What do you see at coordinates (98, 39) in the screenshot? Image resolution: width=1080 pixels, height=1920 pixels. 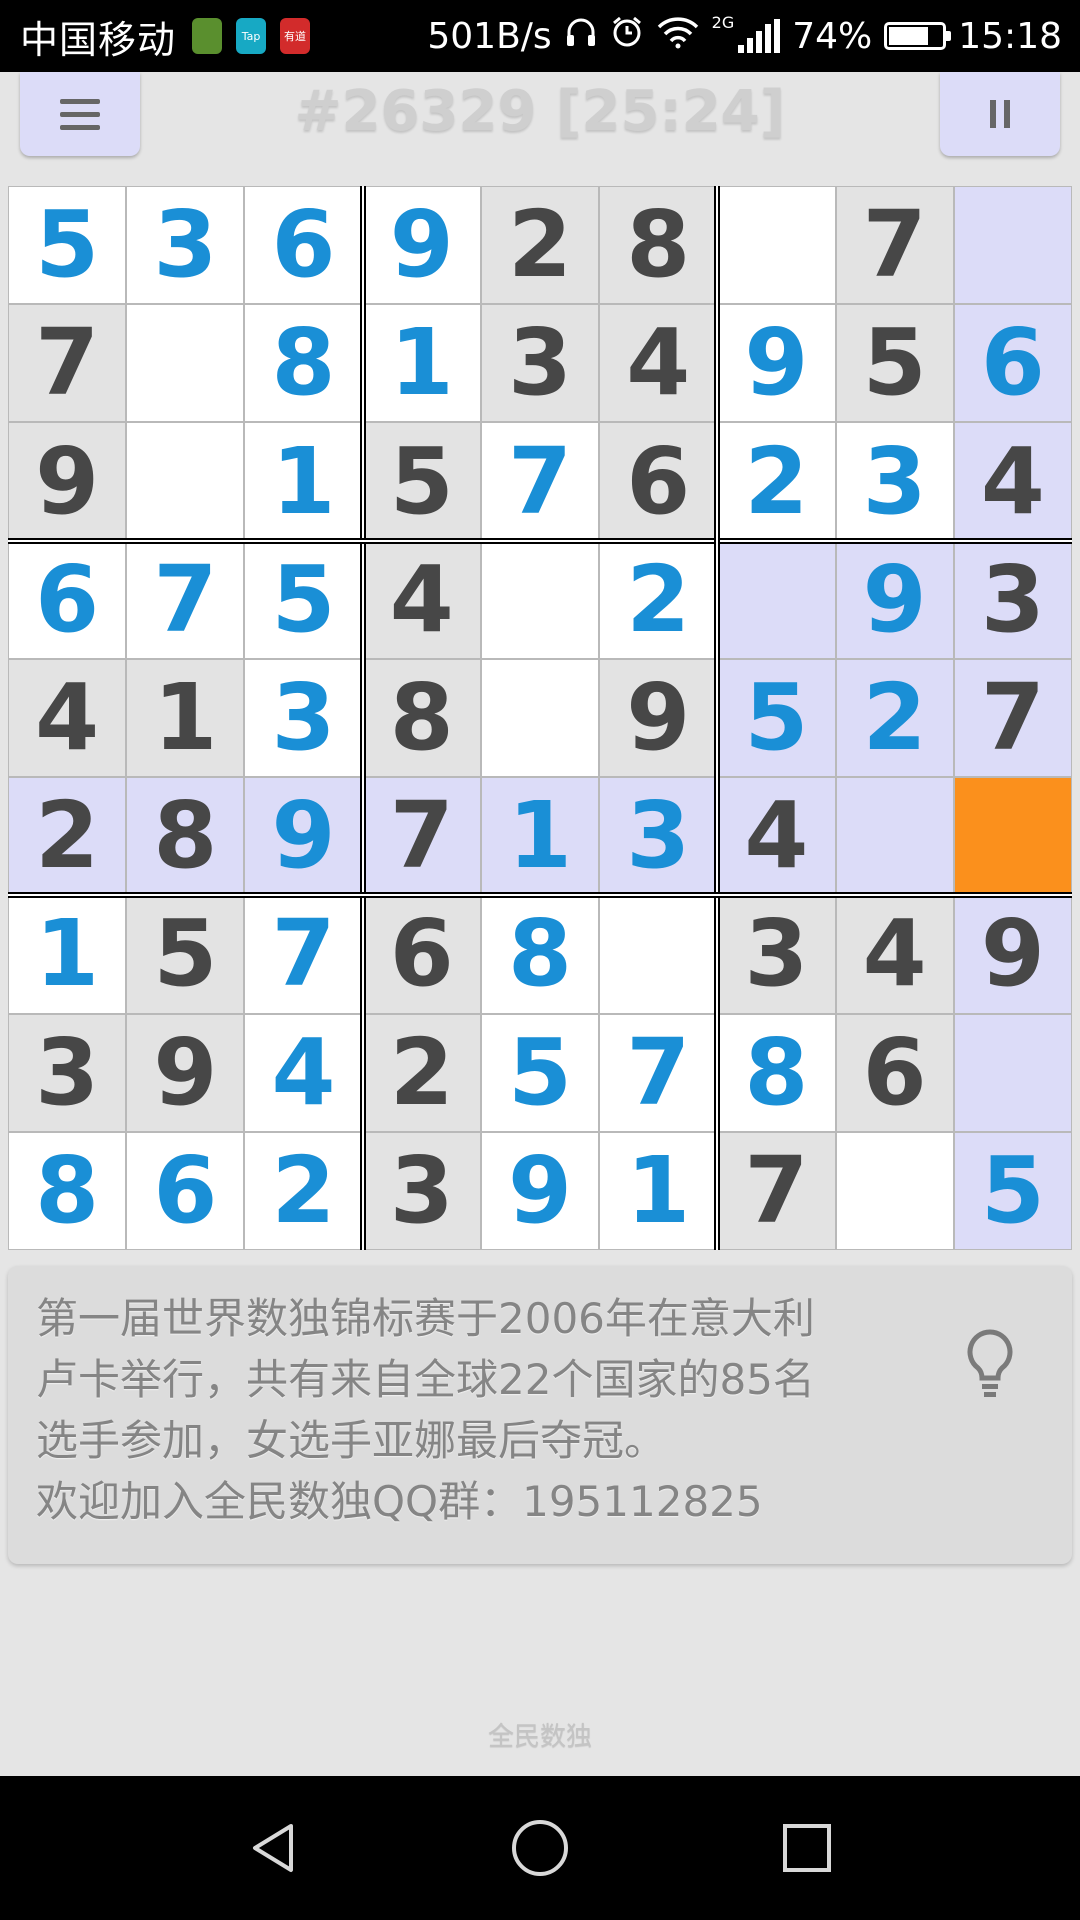 I see `carrier-name: 中国移动` at bounding box center [98, 39].